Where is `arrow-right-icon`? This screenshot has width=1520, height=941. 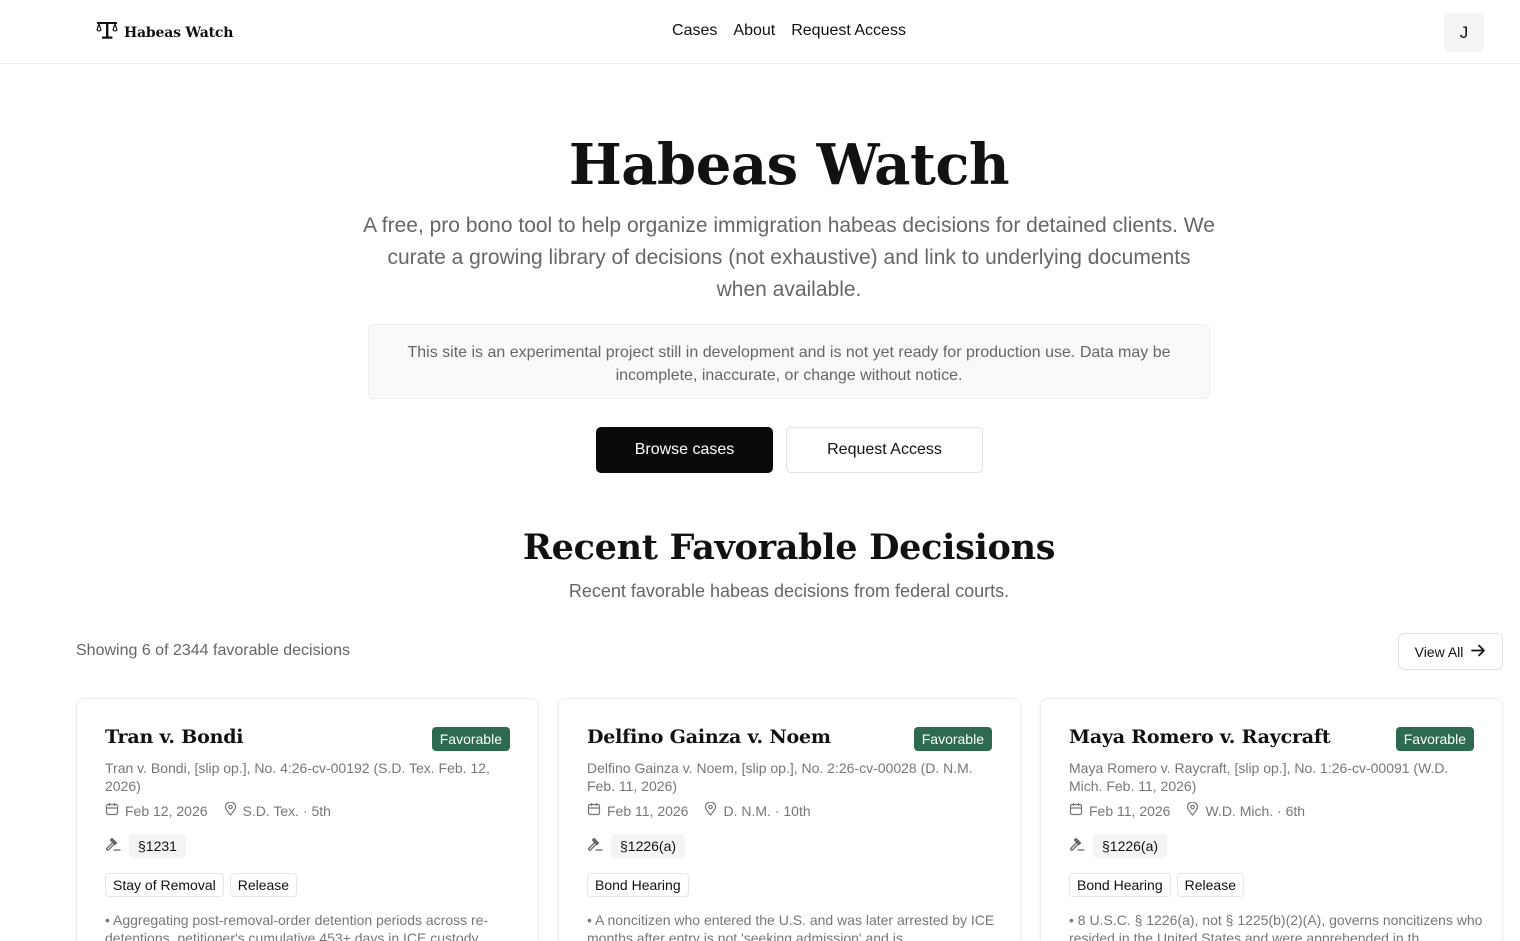
arrow-right-icon is located at coordinates (1478, 652).